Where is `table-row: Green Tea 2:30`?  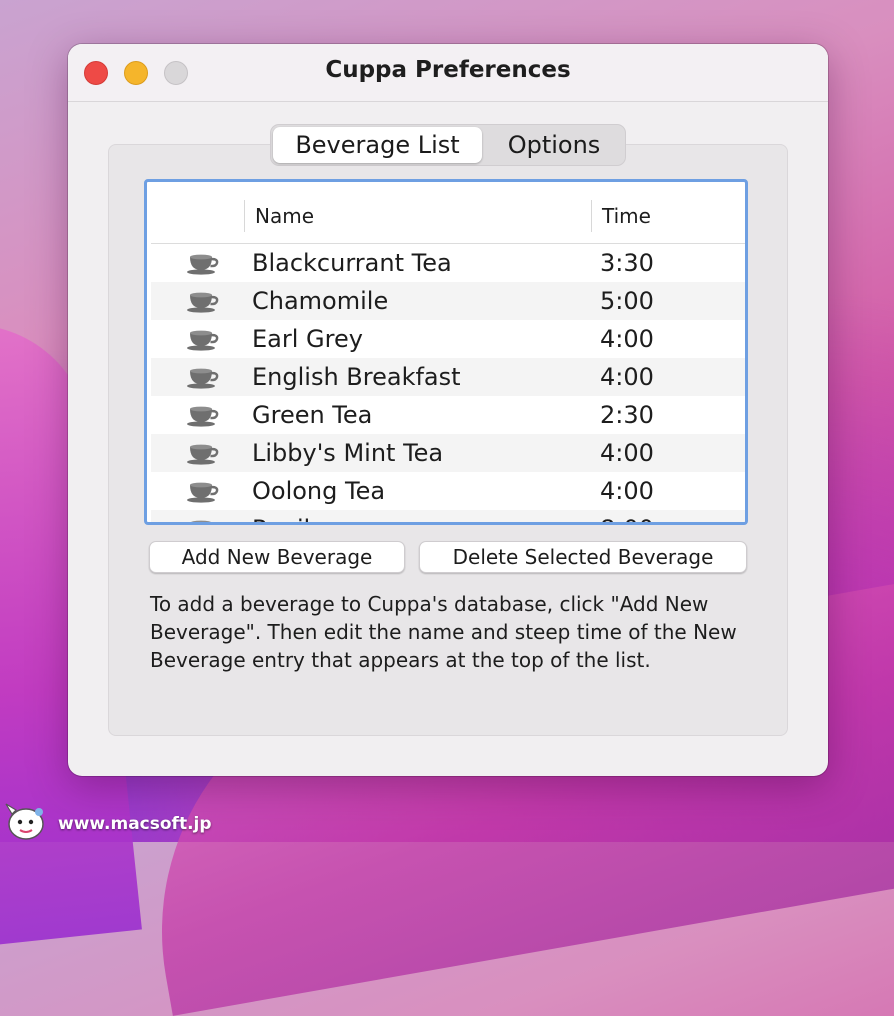 table-row: Green Tea 2:30 is located at coordinates (448, 415).